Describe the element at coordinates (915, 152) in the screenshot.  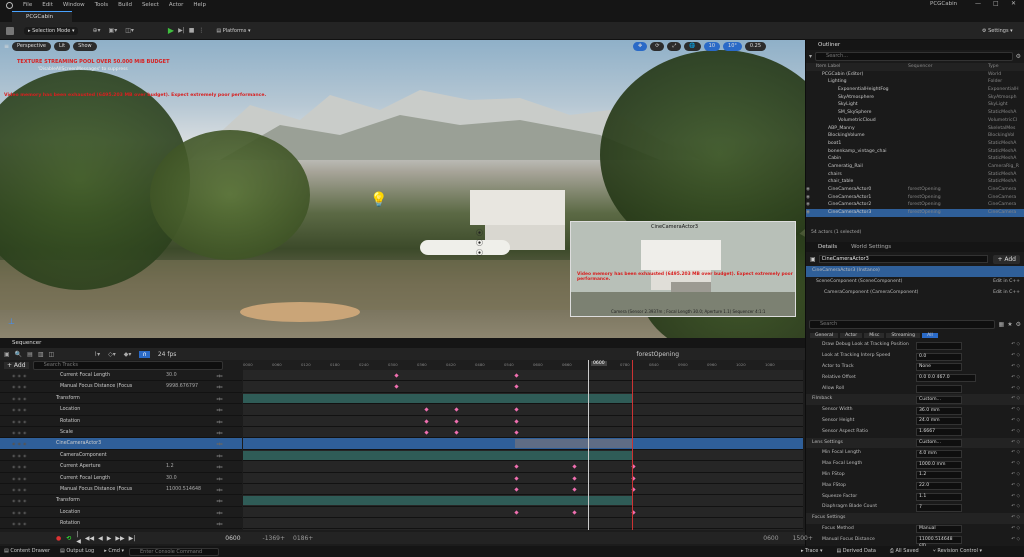
I see `outliner-row: bonenkamp_vintage_chai StaticMeshA` at that location.